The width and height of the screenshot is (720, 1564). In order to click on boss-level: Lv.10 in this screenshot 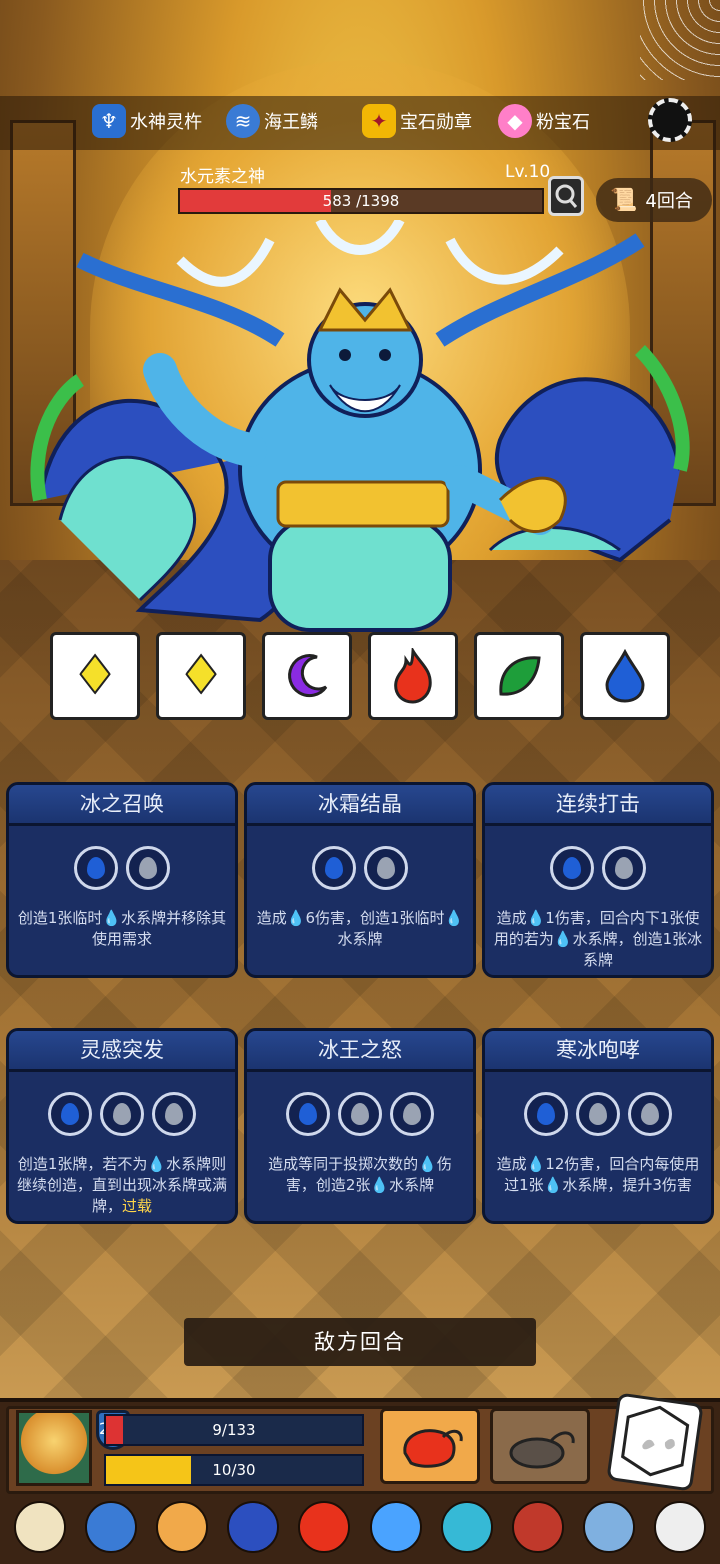, I will do `click(528, 172)`.